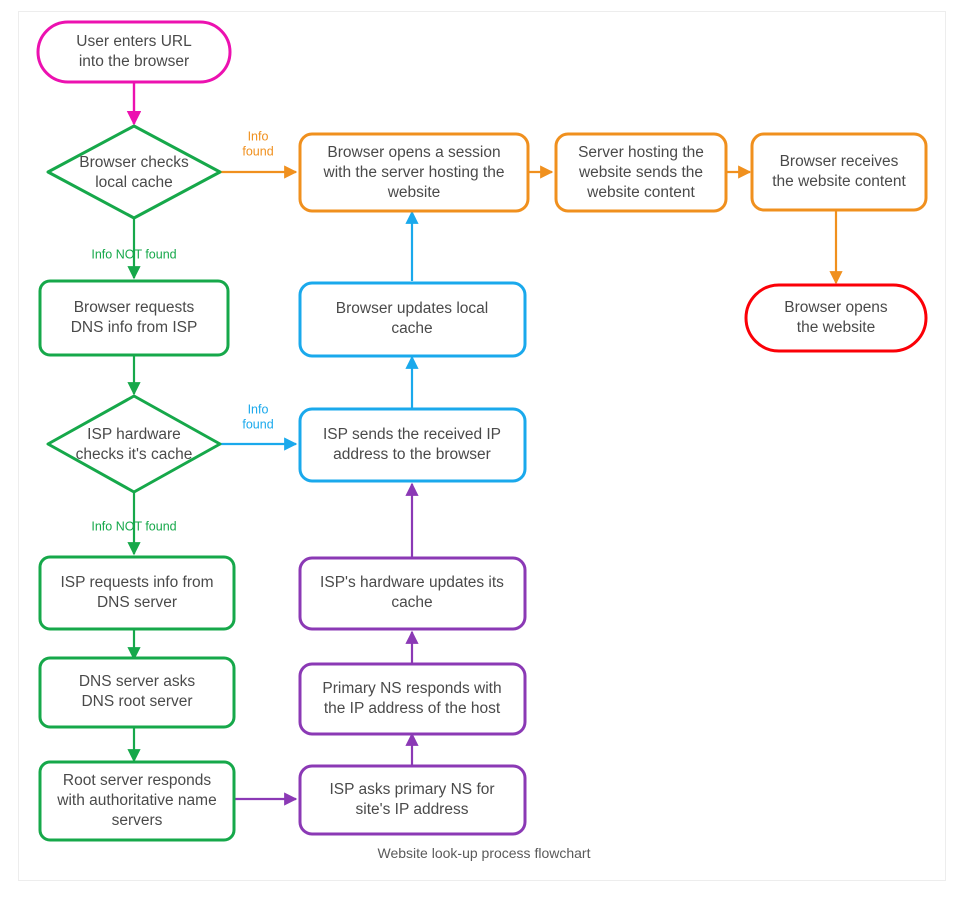 This screenshot has width=968, height=900. Describe the element at coordinates (640, 192) in the screenshot. I see `node-server-sends-line3: website content` at that location.